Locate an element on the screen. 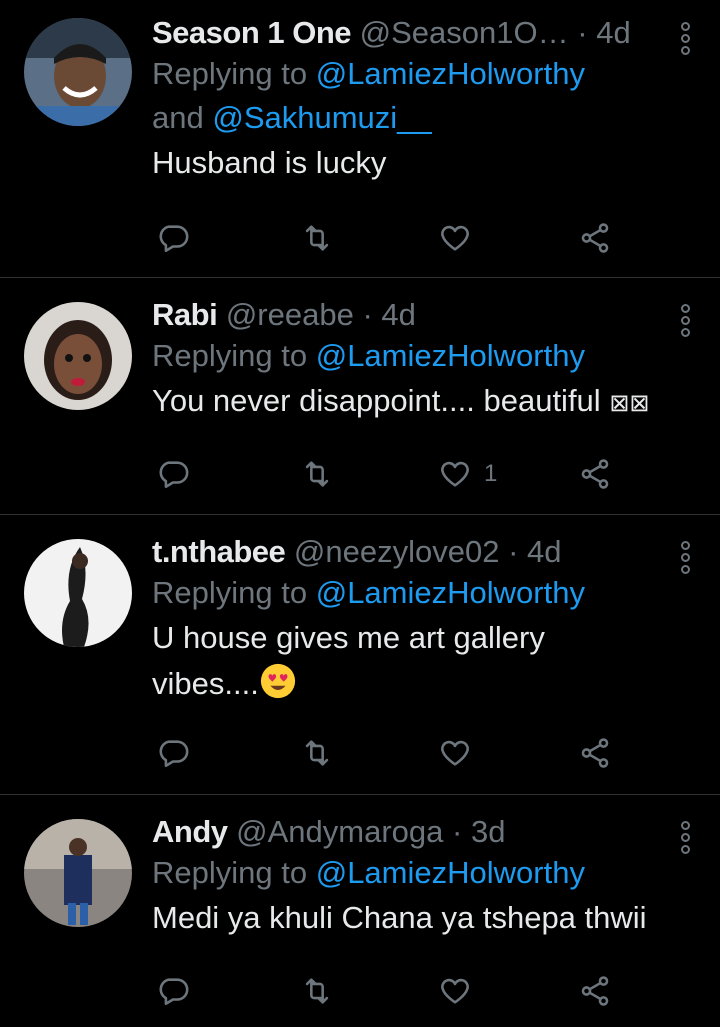 This screenshot has width=720, height=1027. tweet-text: Medi ya khuli Chana ya tshepa thwii is located at coordinates (399, 917).